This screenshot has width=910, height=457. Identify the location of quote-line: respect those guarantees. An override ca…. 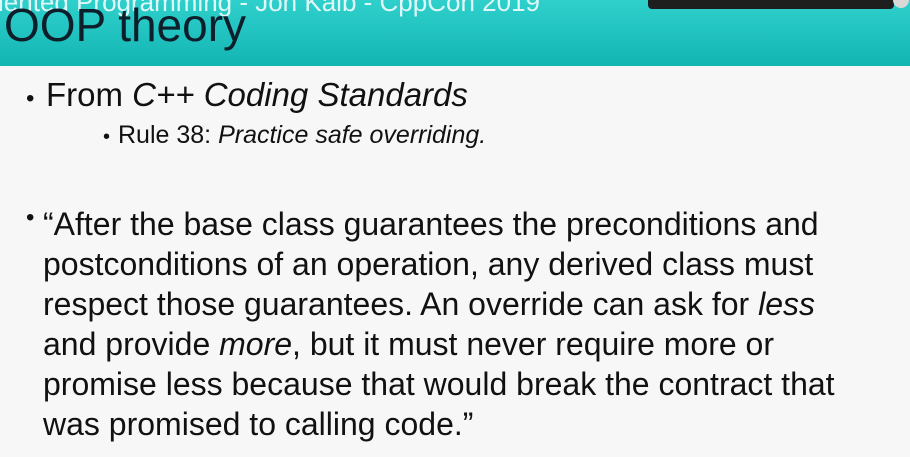
(473, 304).